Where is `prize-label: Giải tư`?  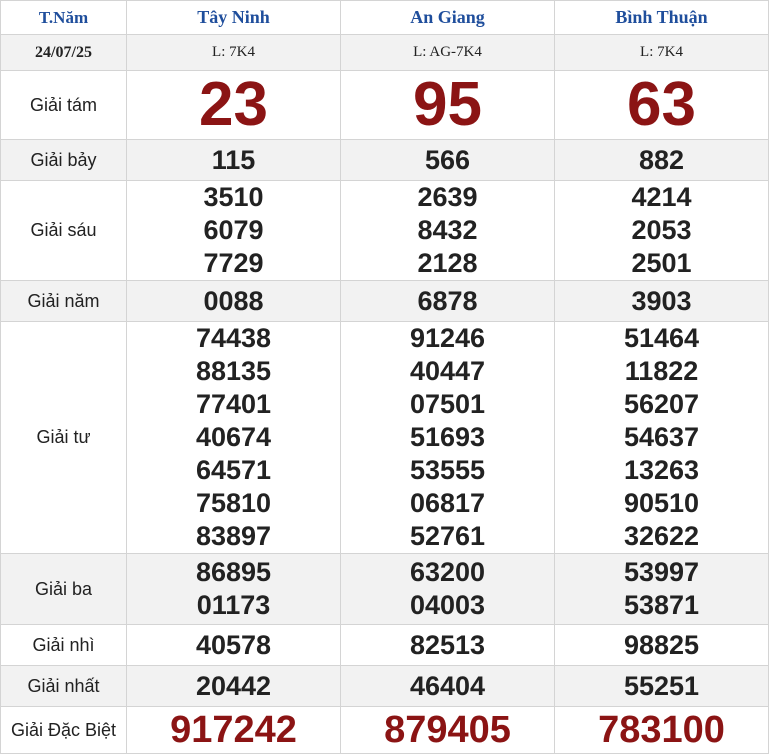 prize-label: Giải tư is located at coordinates (63, 437).